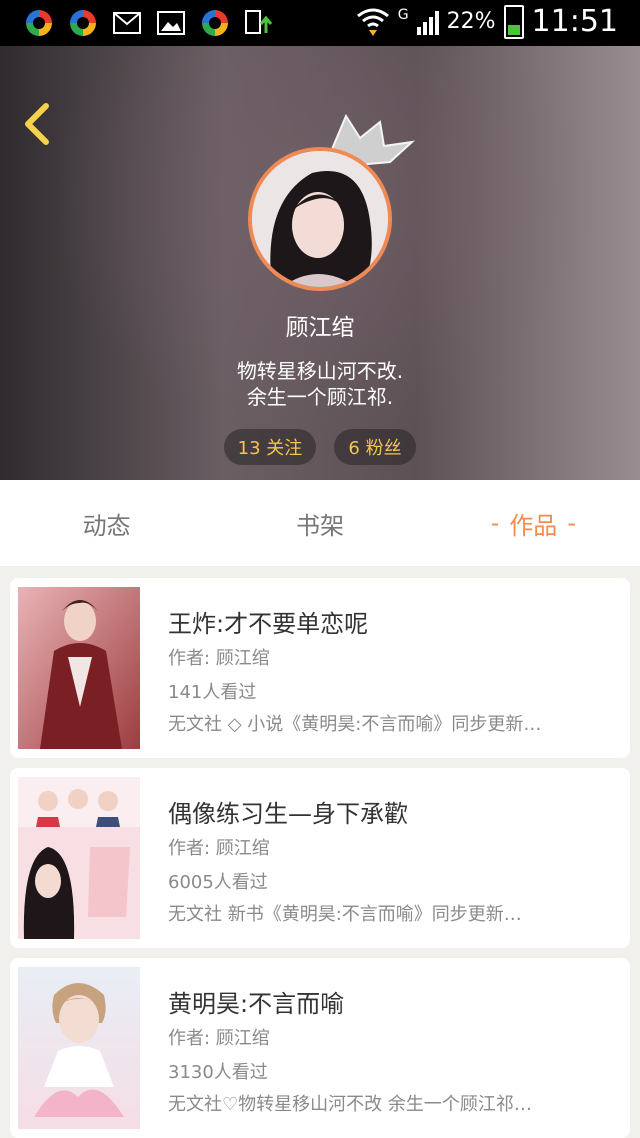 This screenshot has width=640, height=1138. I want to click on tab-active-dash-right: -, so click(571, 523).